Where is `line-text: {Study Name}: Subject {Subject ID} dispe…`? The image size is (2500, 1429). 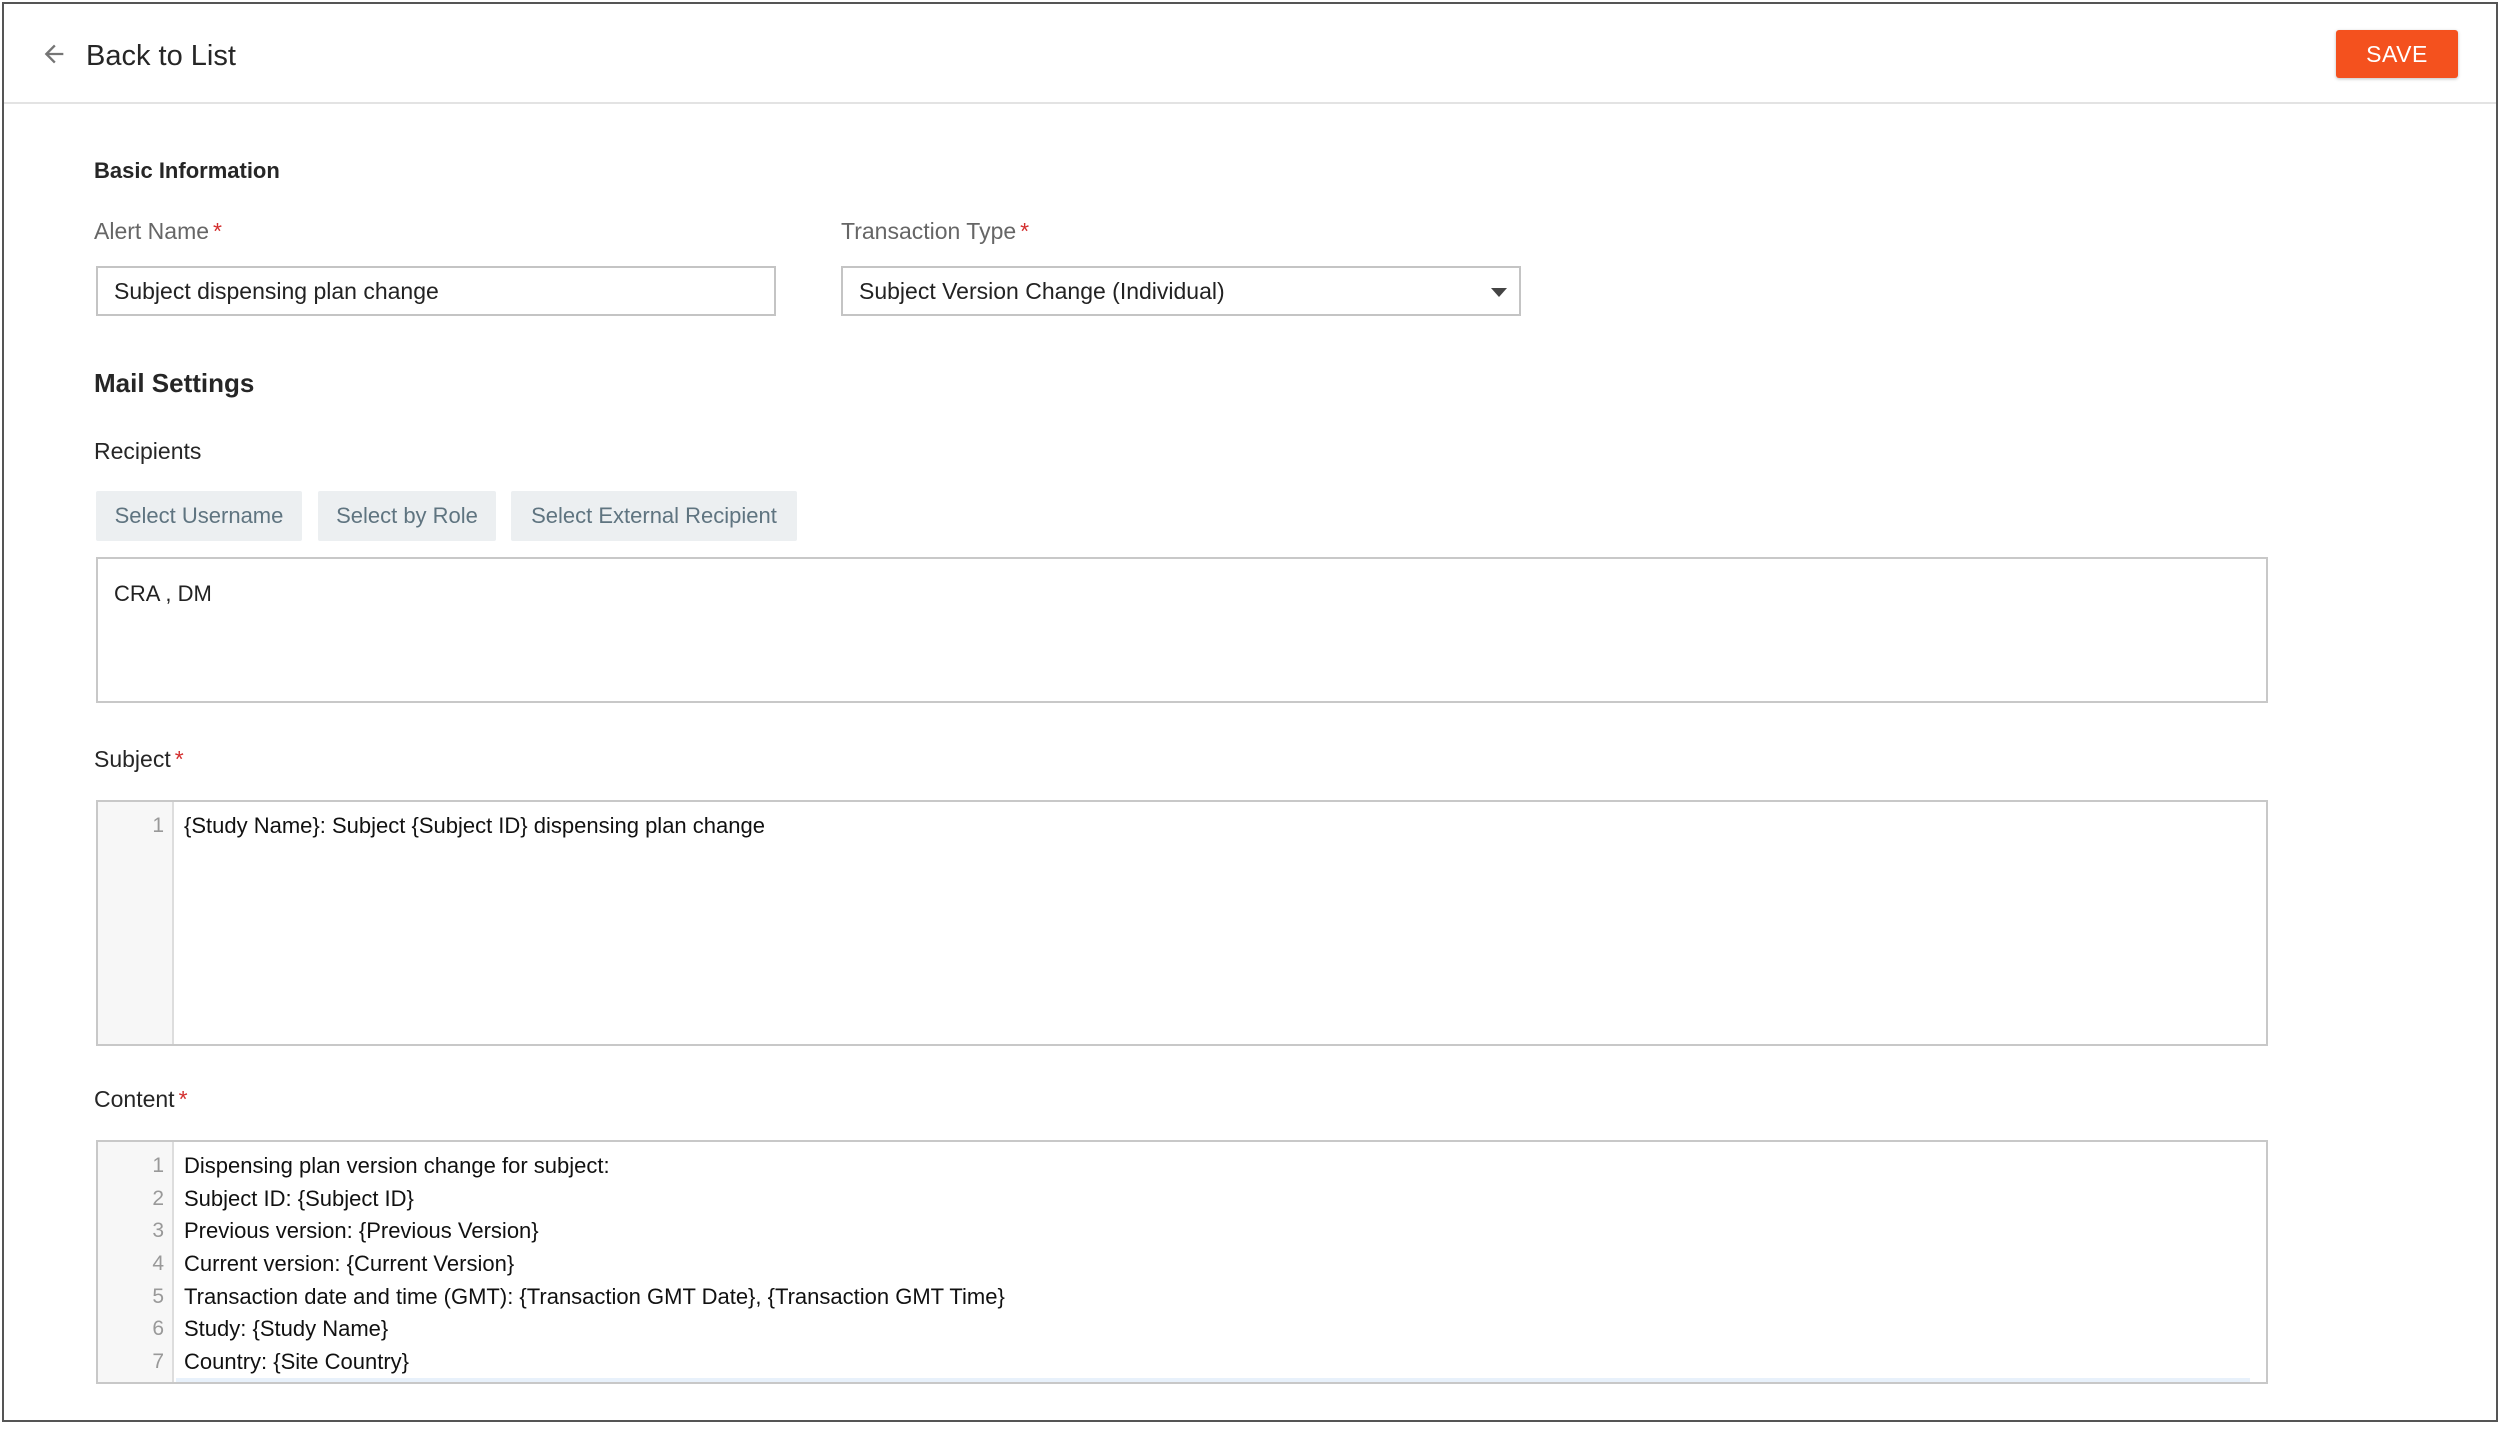
line-text: {Study Name}: Subject {Subject ID} dispe… is located at coordinates (474, 826).